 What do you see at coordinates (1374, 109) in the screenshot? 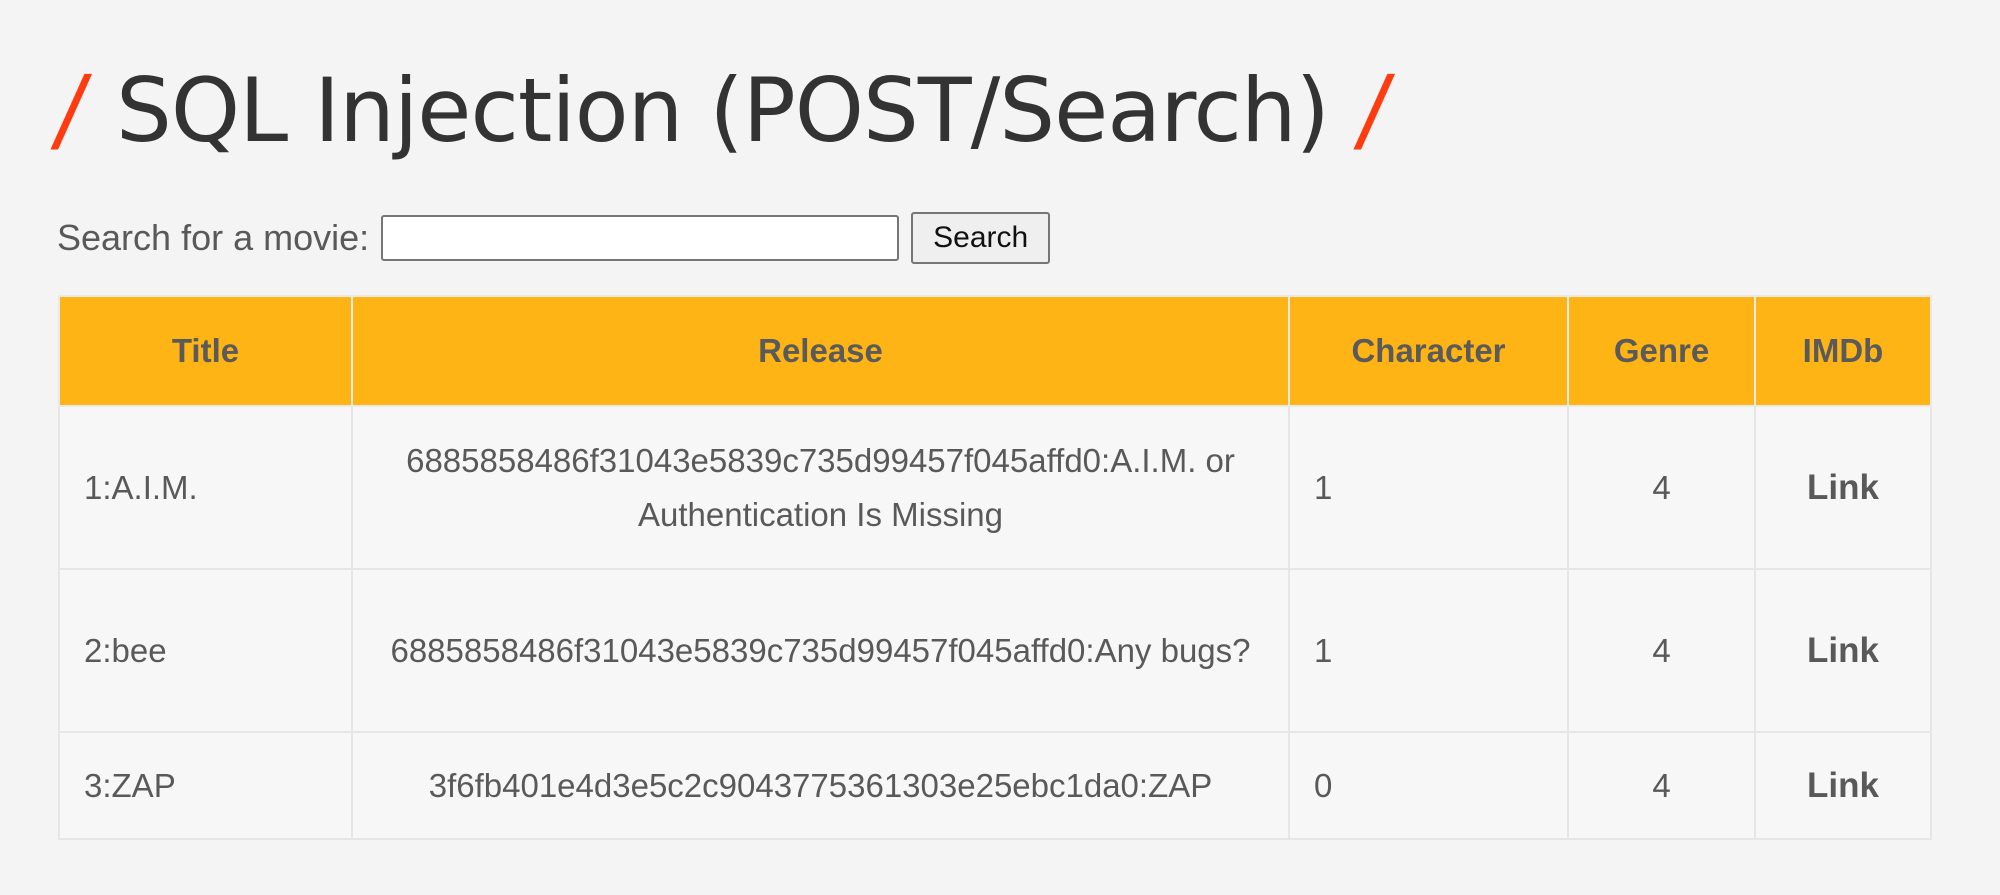
I see `title-slash-right: /` at bounding box center [1374, 109].